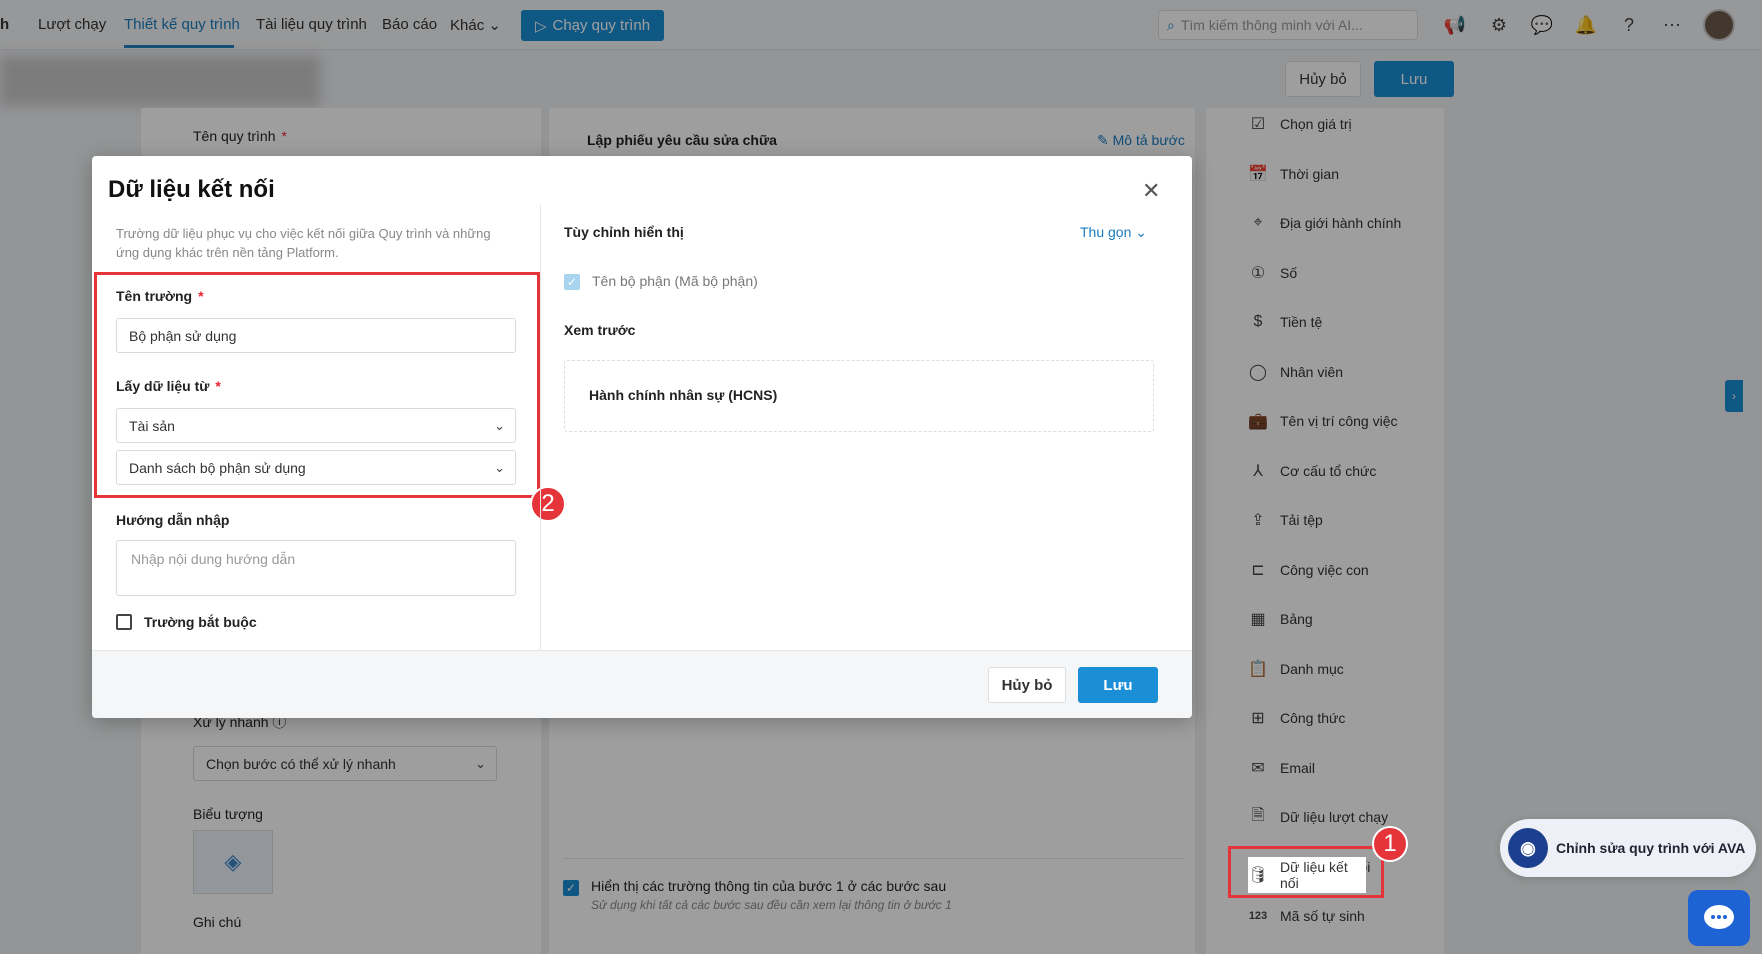 The height and width of the screenshot is (954, 1762). Describe the element at coordinates (600, 330) in the screenshot. I see `preview-label: Xem trước` at that location.